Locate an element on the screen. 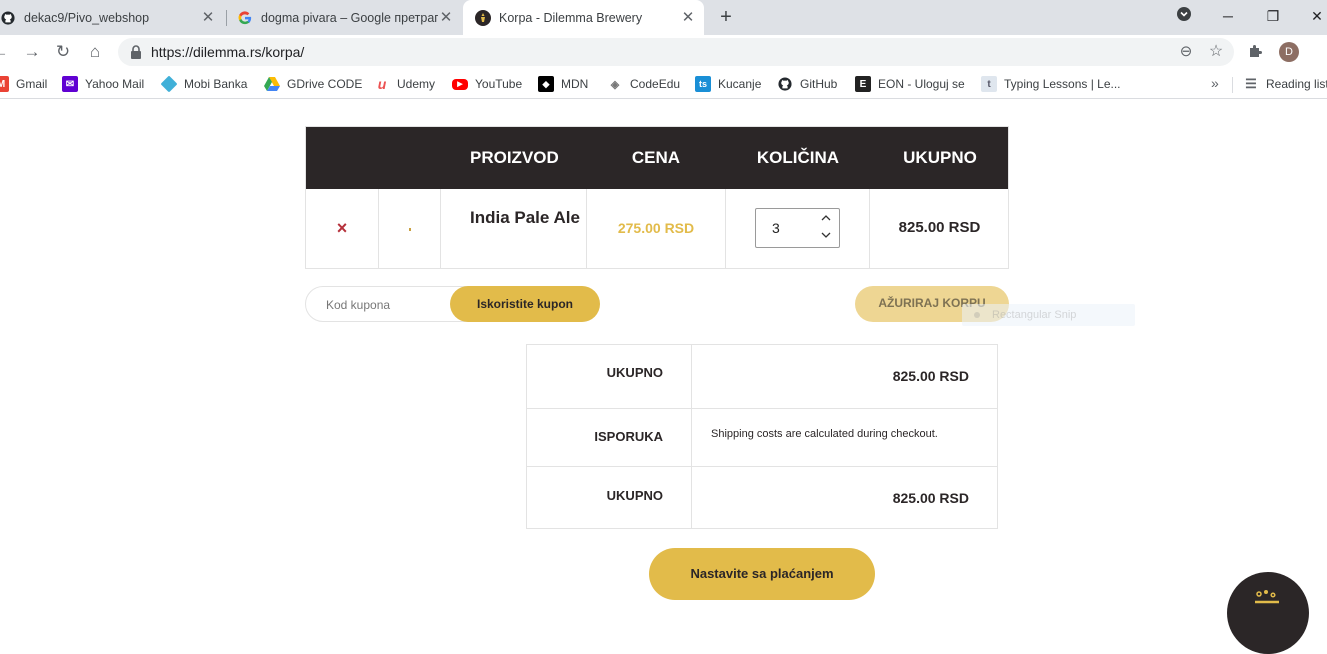 This screenshot has height=654, width=1327. product-thumbnail is located at coordinates (410, 228).